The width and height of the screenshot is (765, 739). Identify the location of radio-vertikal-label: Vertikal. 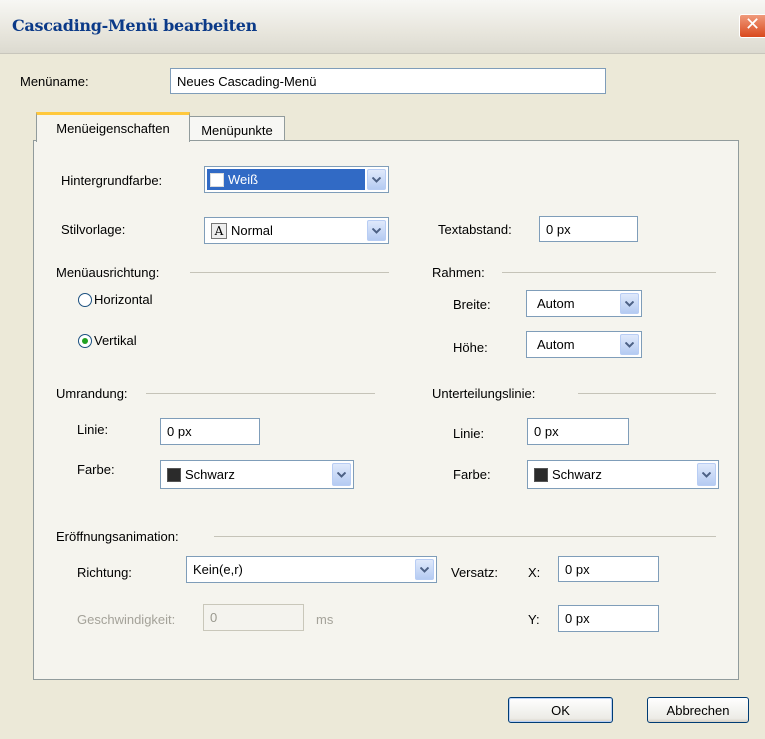
(115, 340).